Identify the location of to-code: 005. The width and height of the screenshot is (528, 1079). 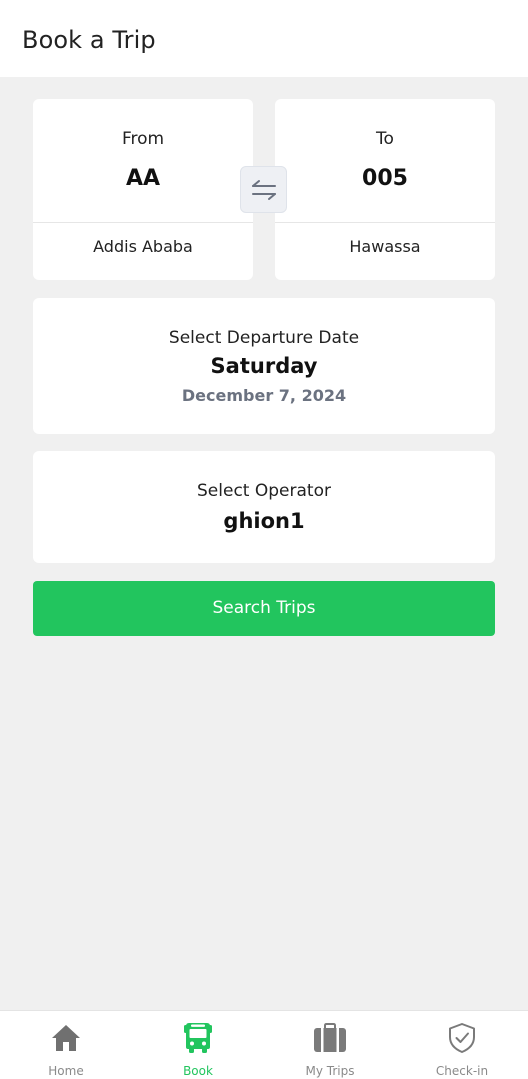
(385, 178).